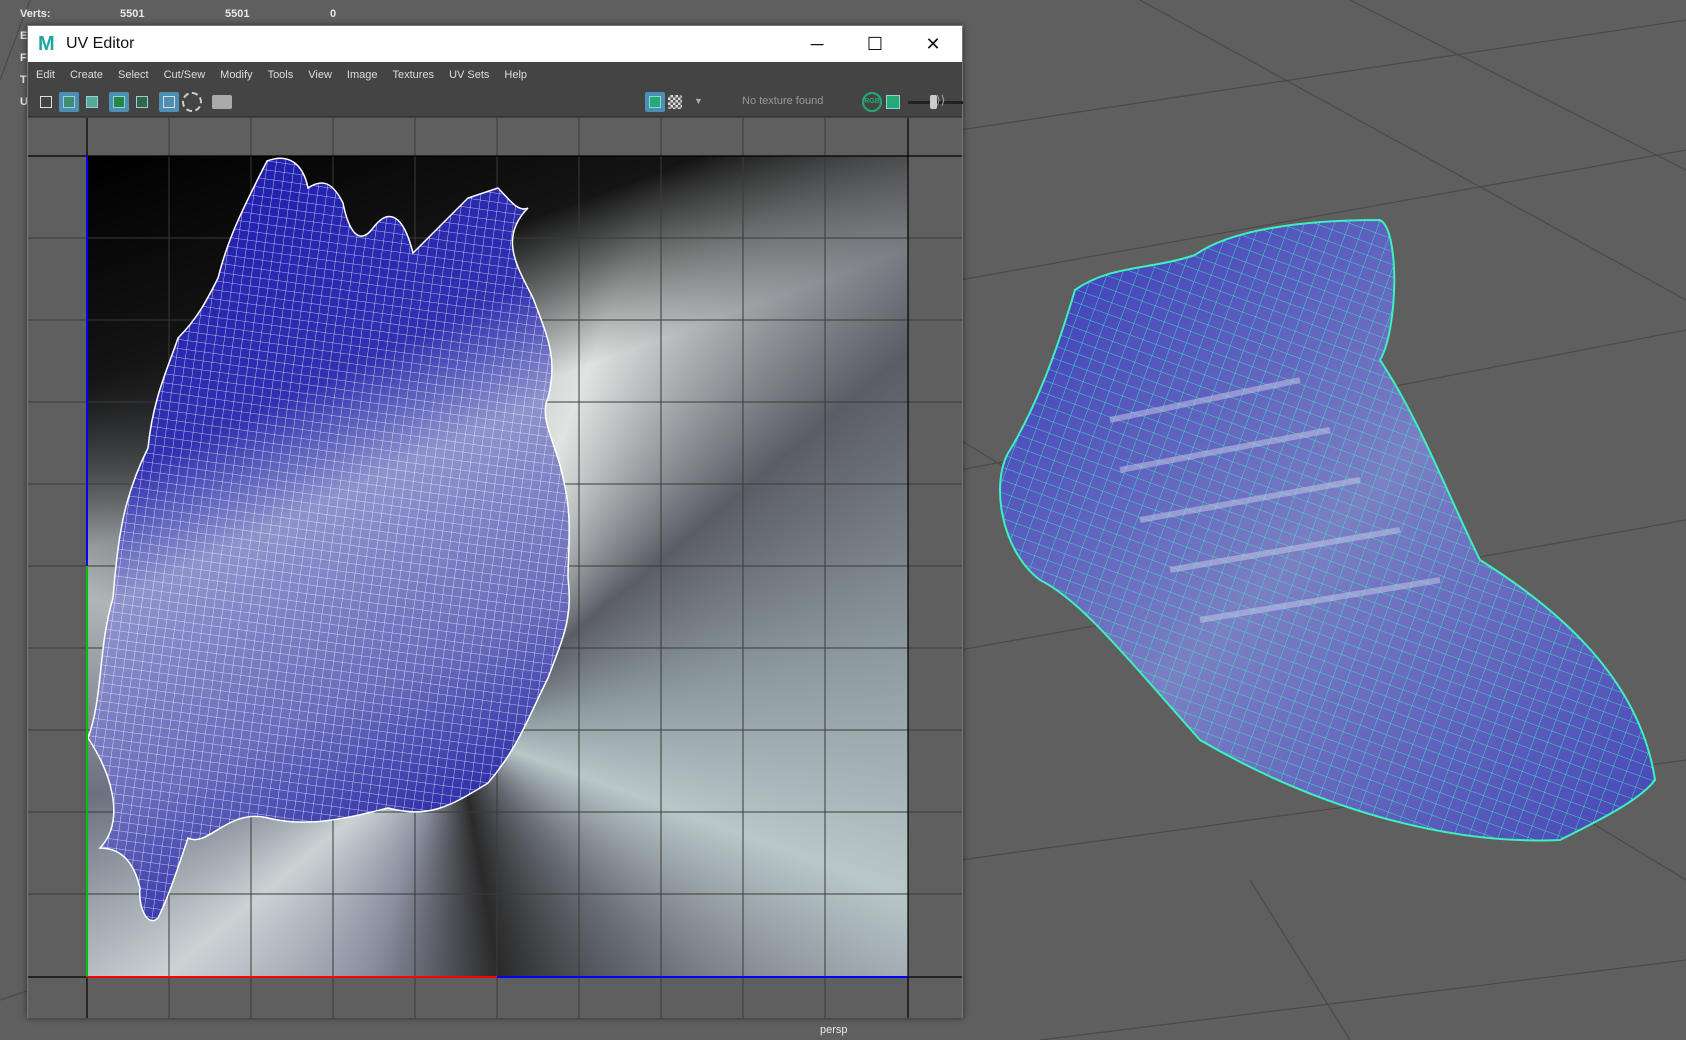 This screenshot has height=1040, width=1686. Describe the element at coordinates (495, 102) in the screenshot. I see `toolbar: ▼ No texture found RGB ⟩⟩` at that location.